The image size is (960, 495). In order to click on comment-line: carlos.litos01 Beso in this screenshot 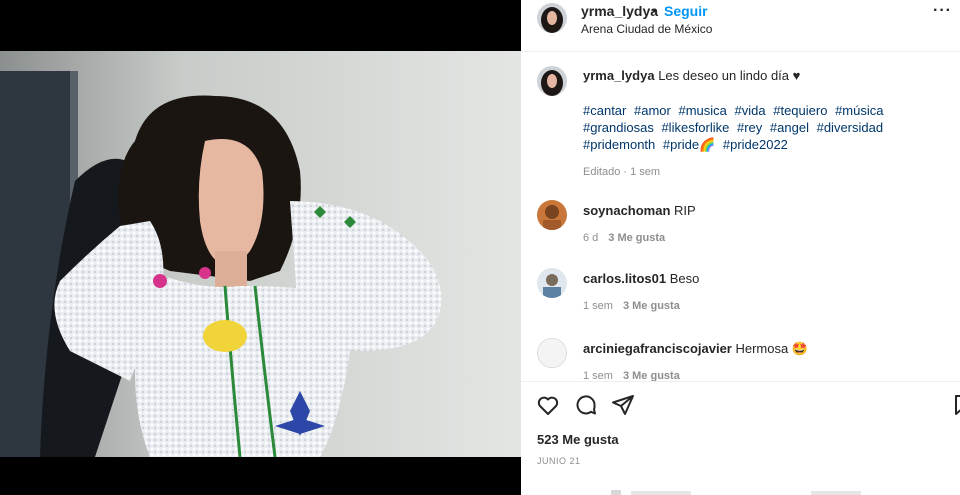, I will do `click(641, 278)`.